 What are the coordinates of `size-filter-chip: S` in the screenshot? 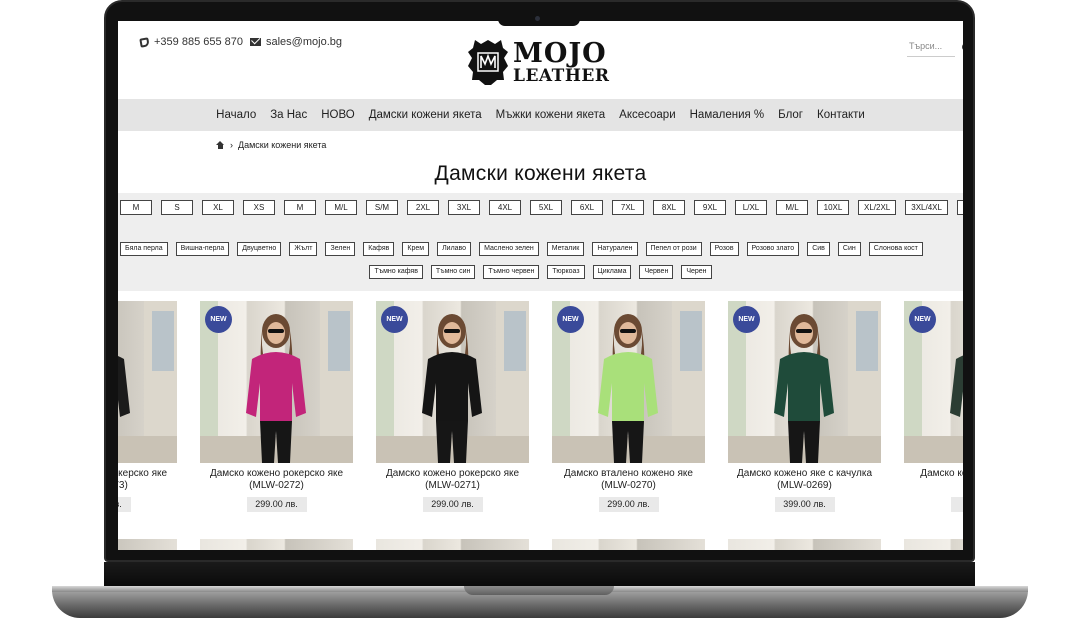 It's located at (177, 207).